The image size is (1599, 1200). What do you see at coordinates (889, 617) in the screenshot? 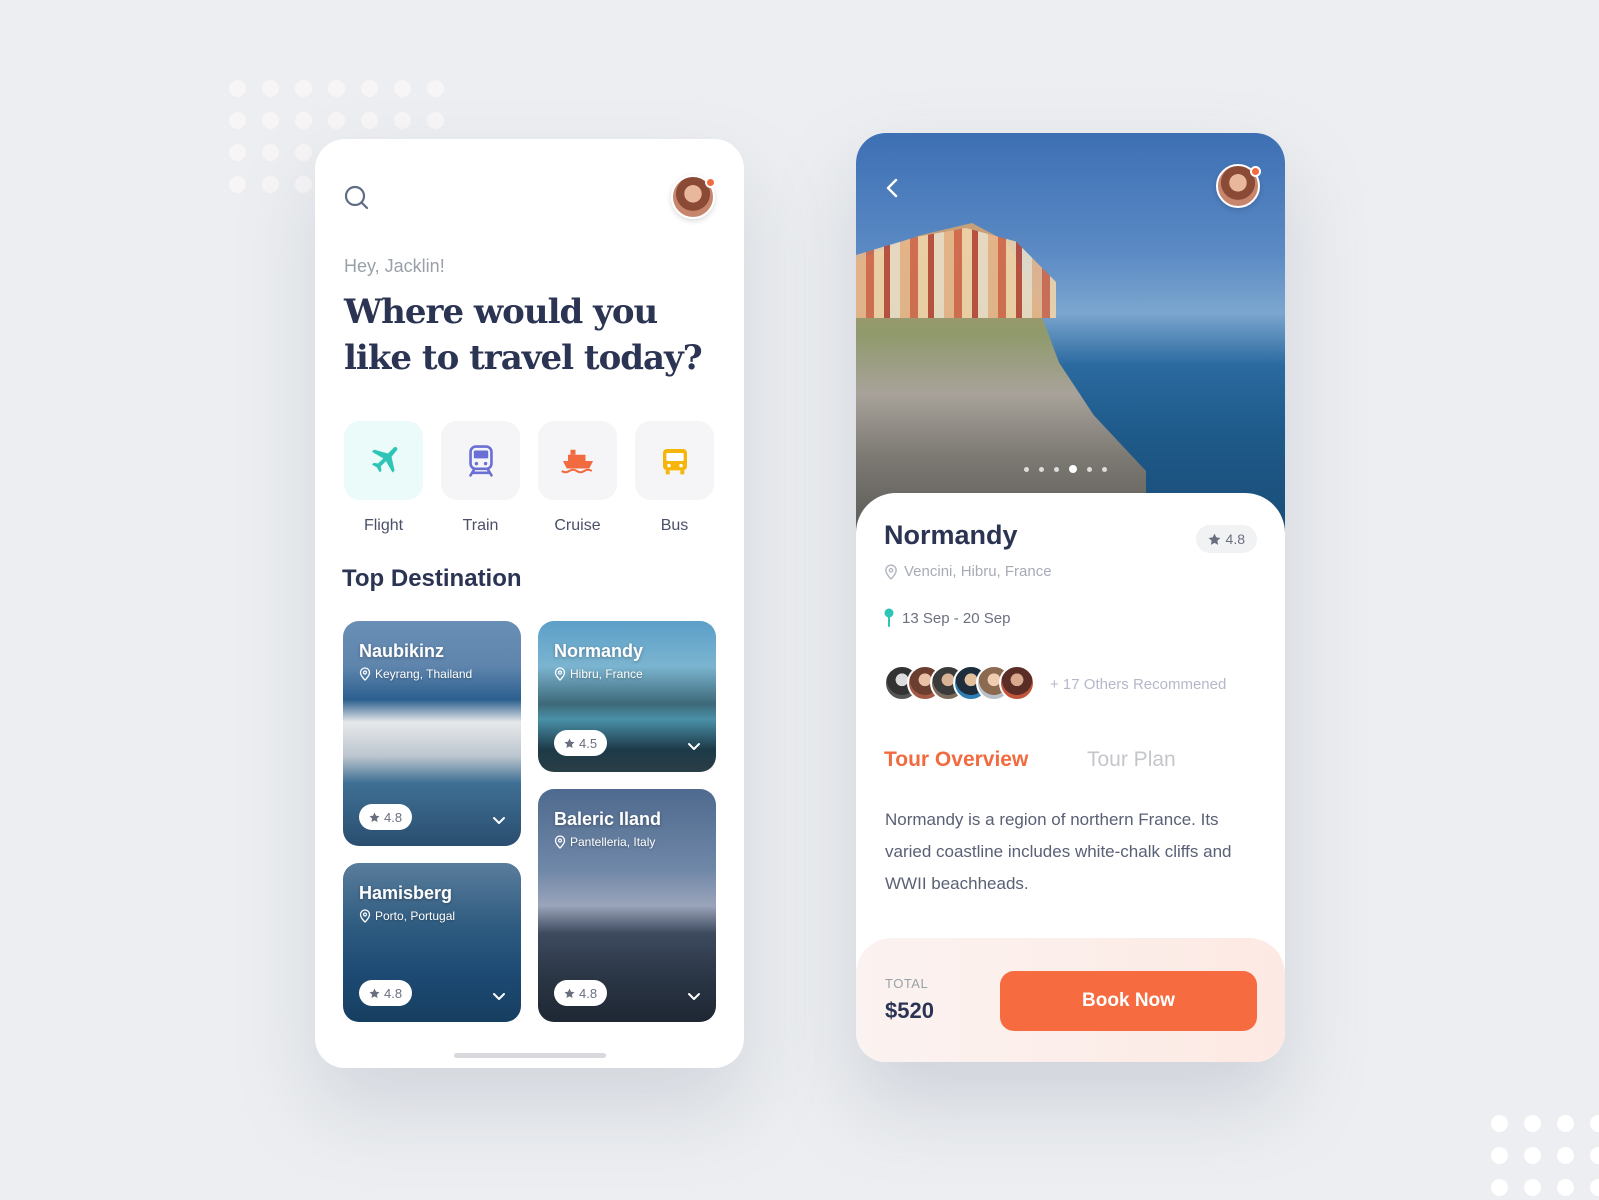
I see `pin-icon` at bounding box center [889, 617].